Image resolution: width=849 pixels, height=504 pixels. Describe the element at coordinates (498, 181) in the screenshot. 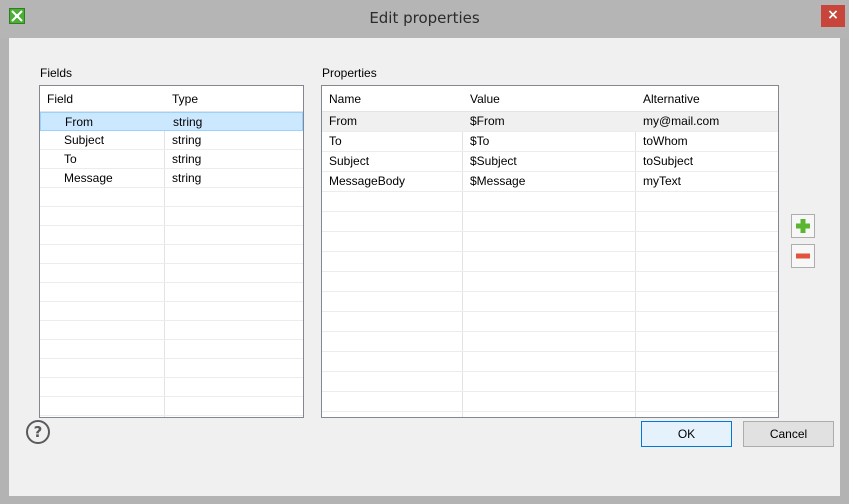

I see `property-value-cell: $Message` at that location.